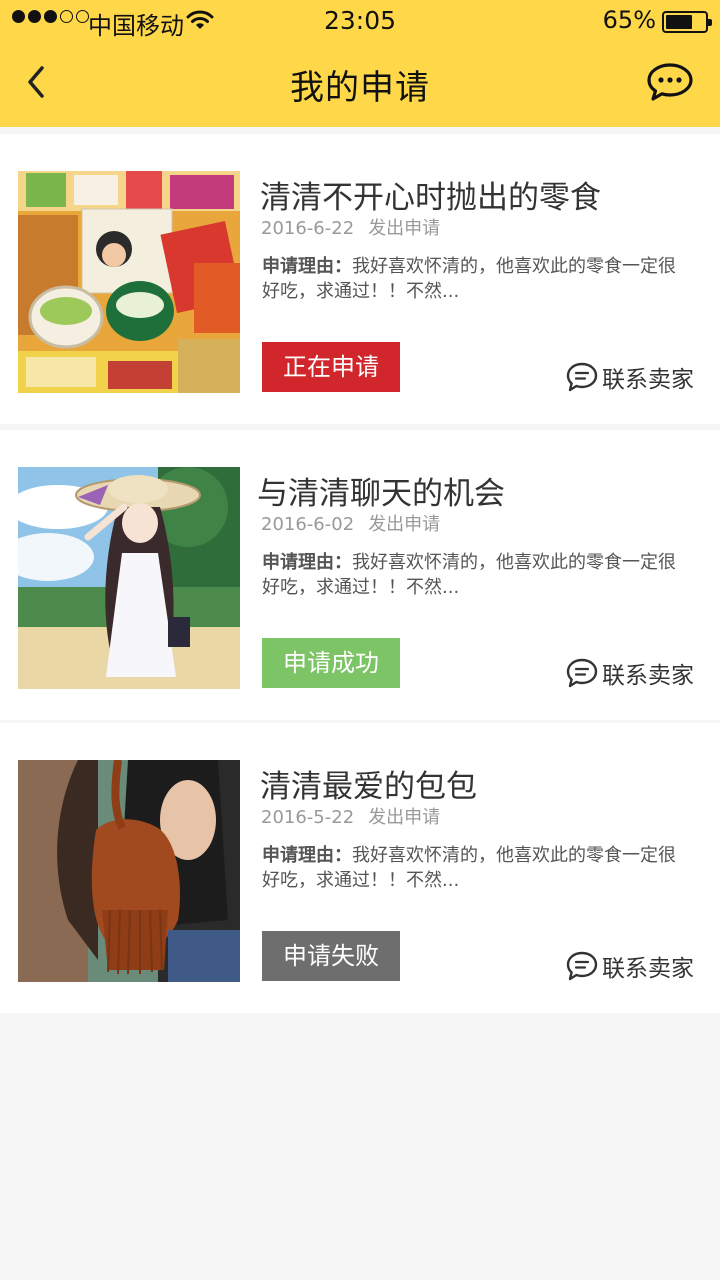 Image resolution: width=720 pixels, height=1280 pixels. Describe the element at coordinates (331, 956) in the screenshot. I see `status-badge-failed: 申请失败` at that location.